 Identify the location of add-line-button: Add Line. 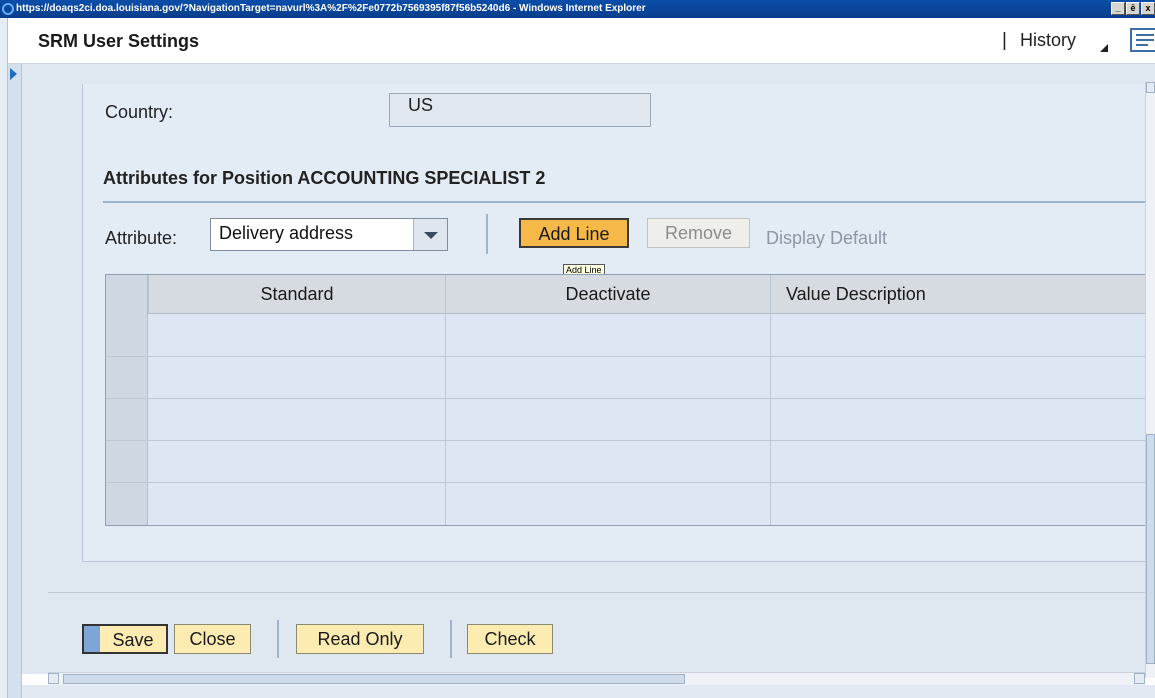
(574, 233).